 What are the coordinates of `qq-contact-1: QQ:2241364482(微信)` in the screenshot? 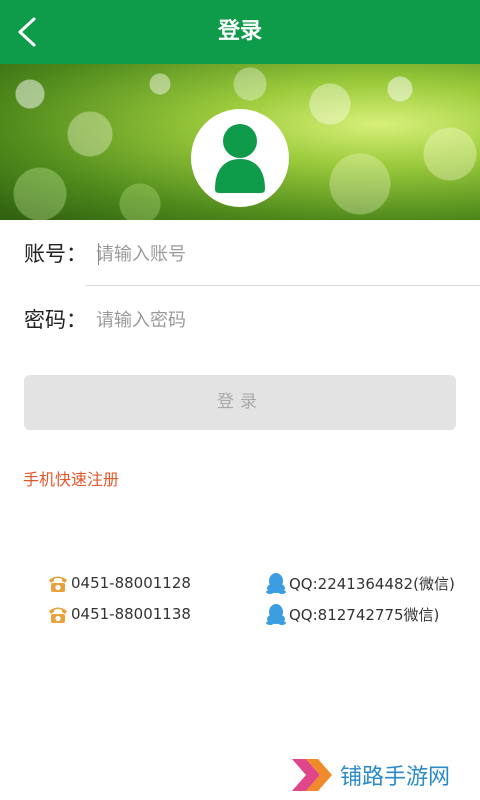 It's located at (360, 583).